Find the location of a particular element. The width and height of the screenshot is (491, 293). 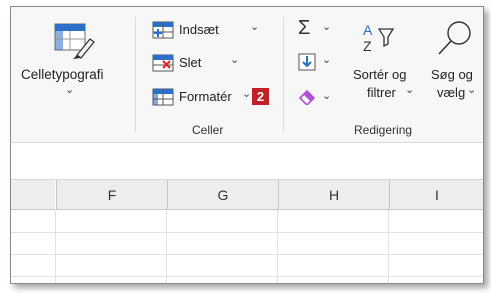

eraser-icon is located at coordinates (308, 98).